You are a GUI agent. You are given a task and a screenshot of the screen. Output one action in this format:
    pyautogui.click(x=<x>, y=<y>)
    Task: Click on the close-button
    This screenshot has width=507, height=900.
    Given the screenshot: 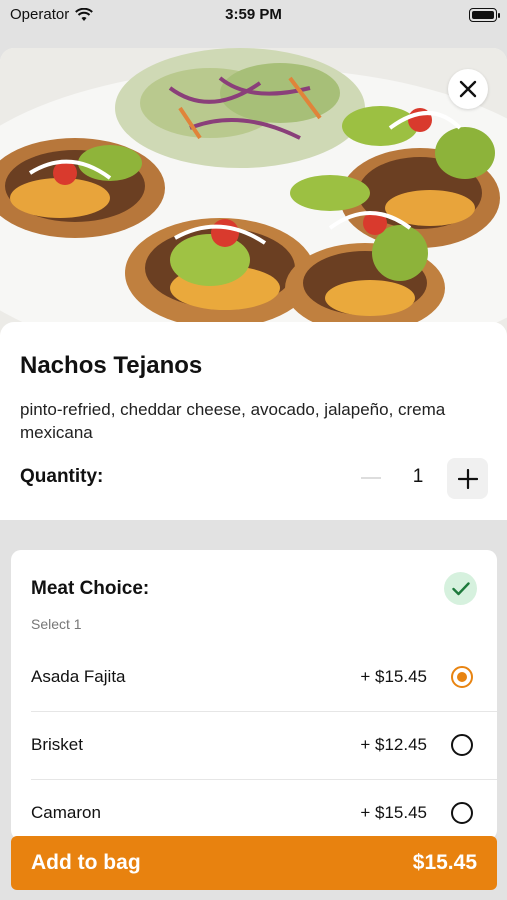 What is the action you would take?
    pyautogui.click(x=468, y=89)
    